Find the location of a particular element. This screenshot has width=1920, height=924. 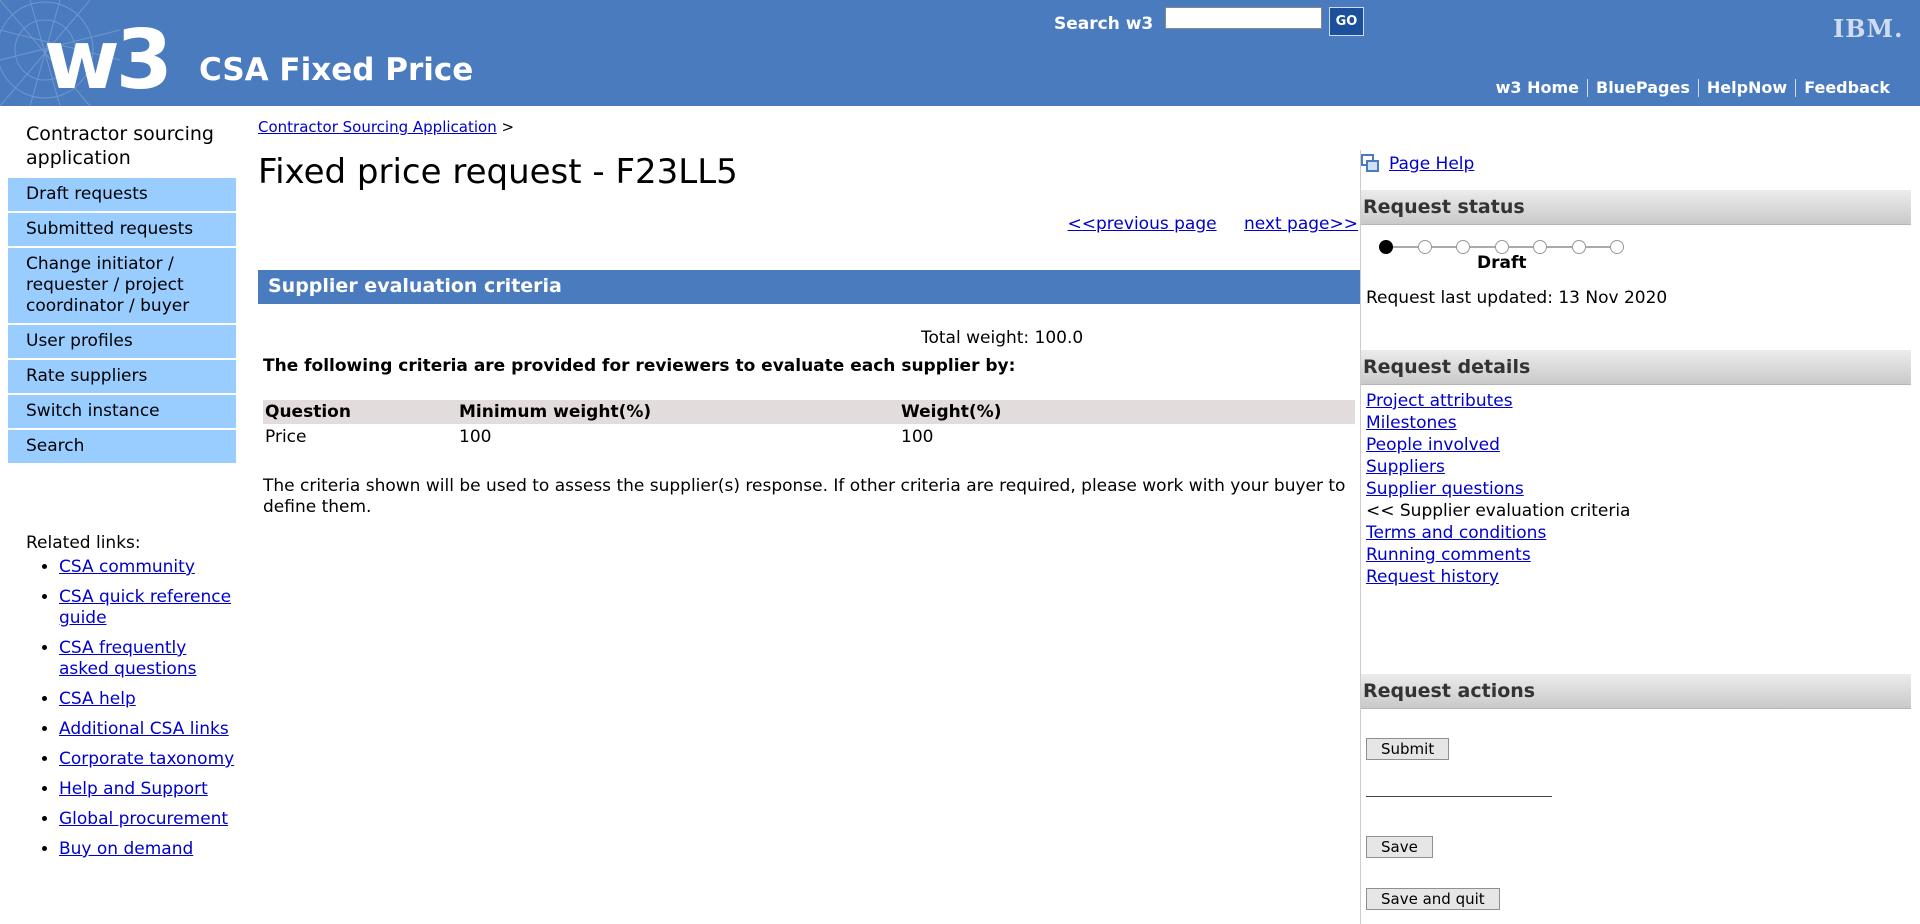

previous-page-link: <<previous page is located at coordinates (1142, 224).